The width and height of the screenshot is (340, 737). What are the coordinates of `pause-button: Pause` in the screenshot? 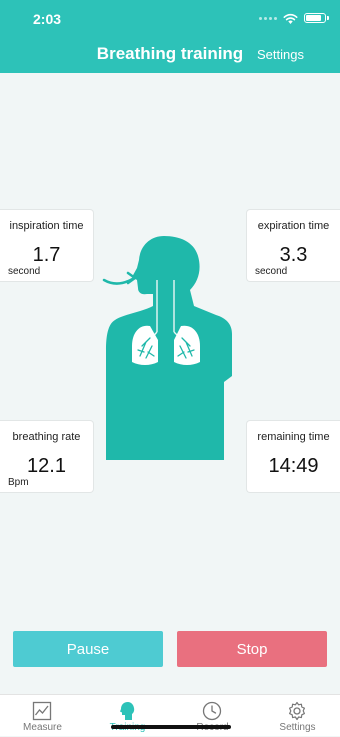 It's located at (88, 649).